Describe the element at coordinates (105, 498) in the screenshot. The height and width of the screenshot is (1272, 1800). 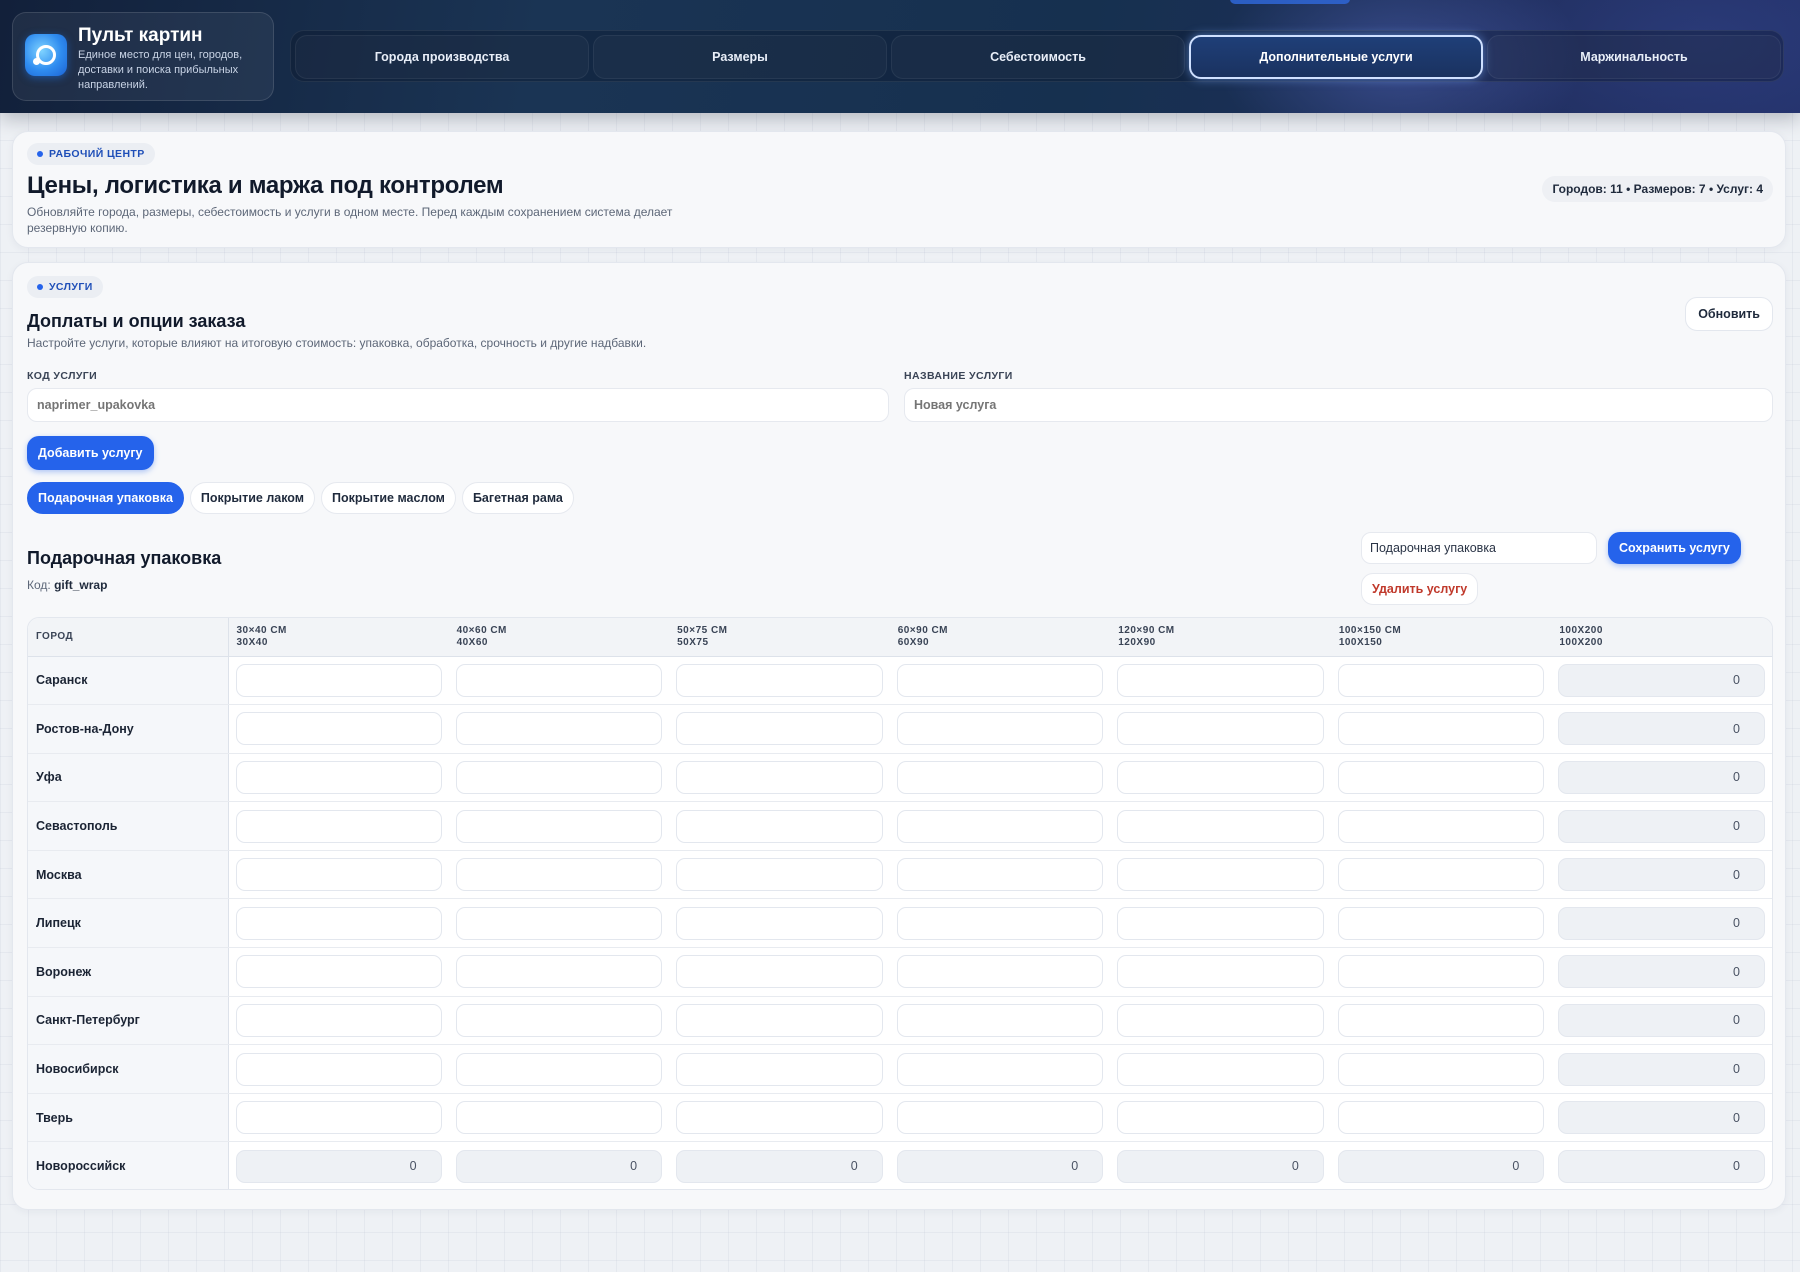
I see `service-tab-gift-wrap: Подарочная упаковка` at that location.